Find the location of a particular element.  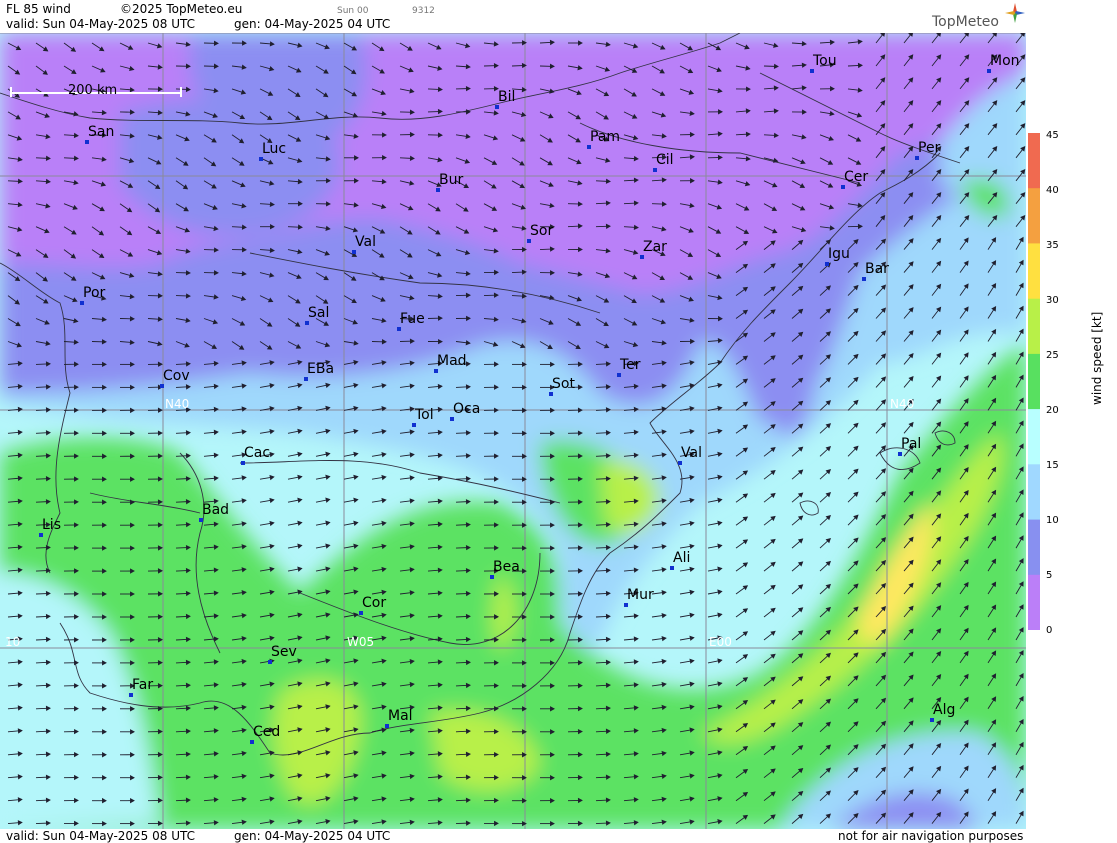

city-label: Pal is located at coordinates (911, 444).